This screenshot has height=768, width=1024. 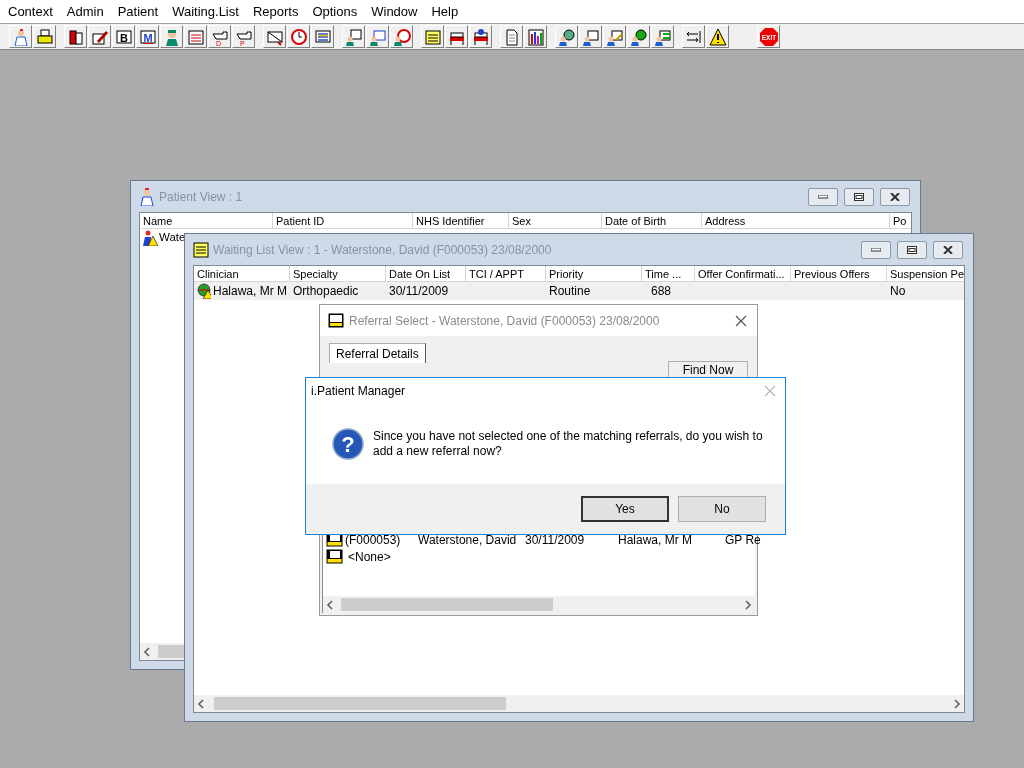 What do you see at coordinates (661, 291) in the screenshot?
I see `table-cell-text: 688` at bounding box center [661, 291].